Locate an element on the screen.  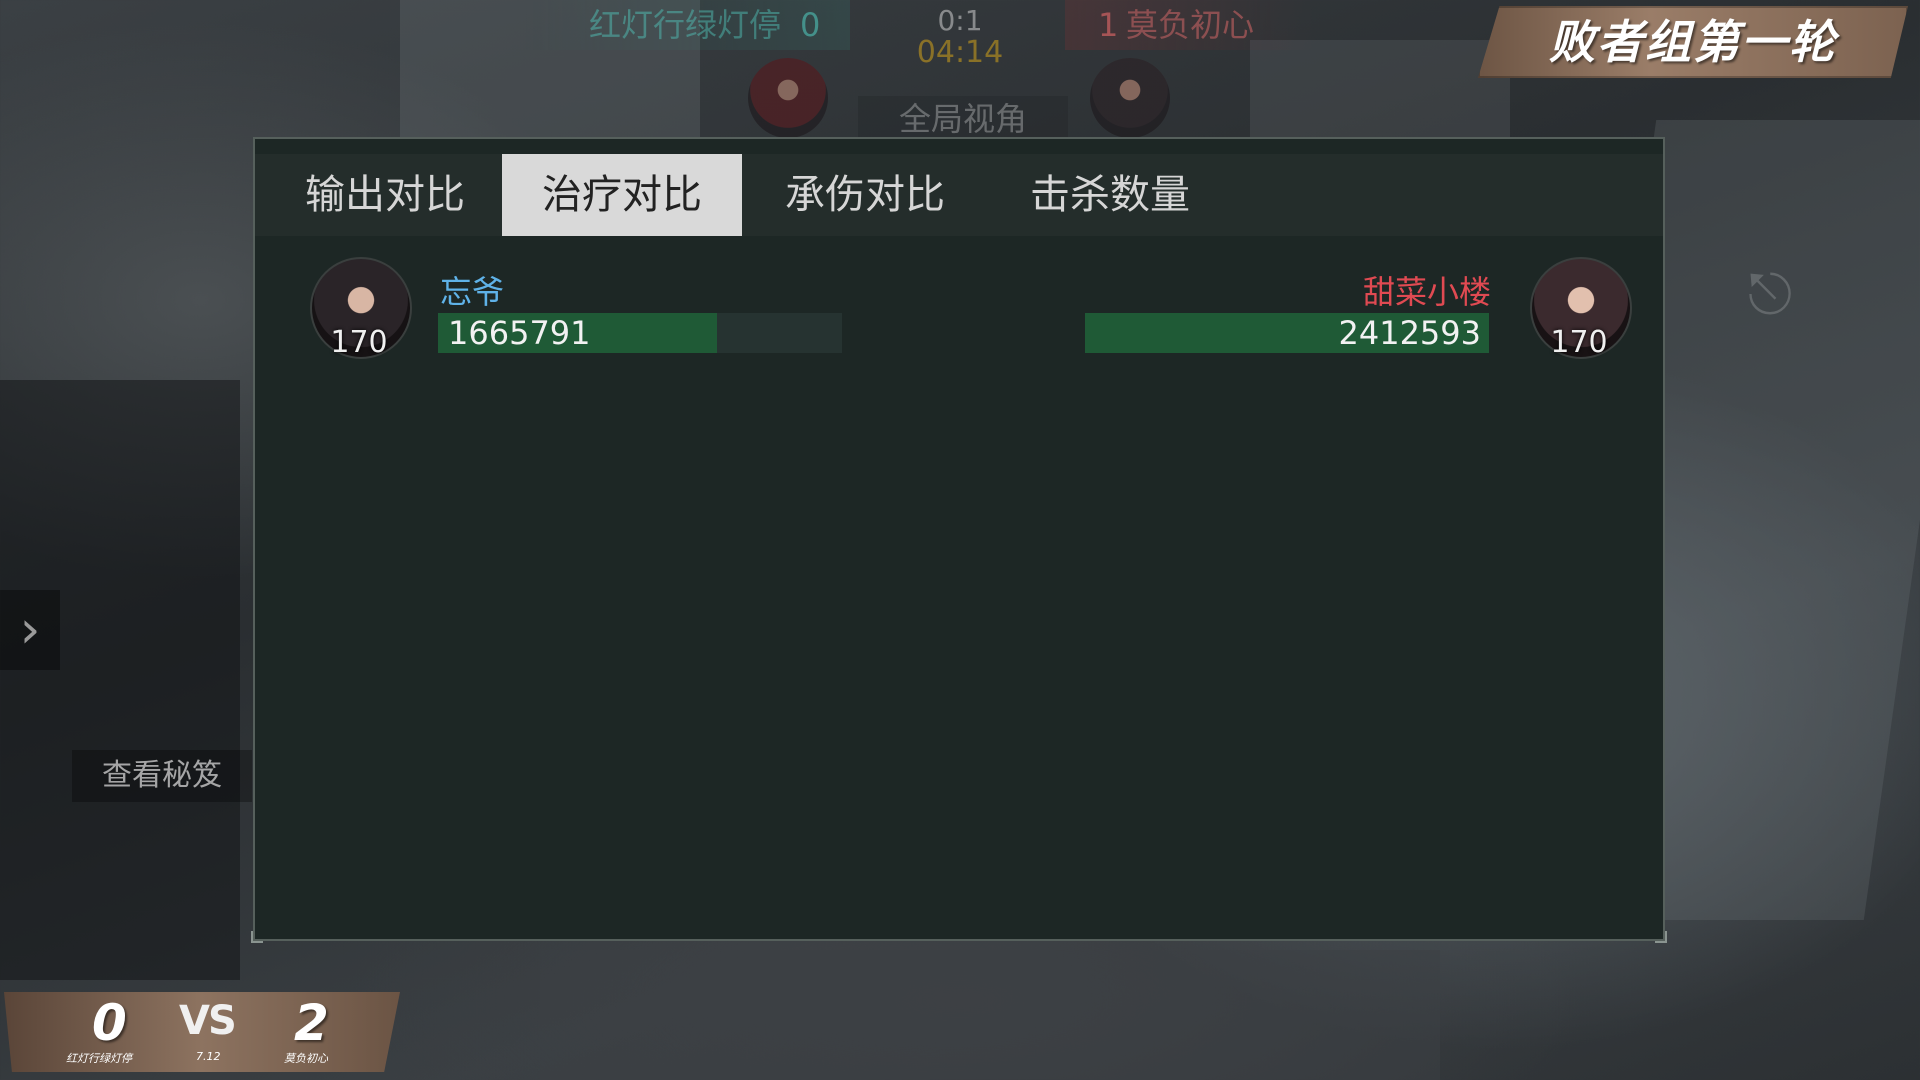
series-right-score: 2 is located at coordinates (311, 1023).